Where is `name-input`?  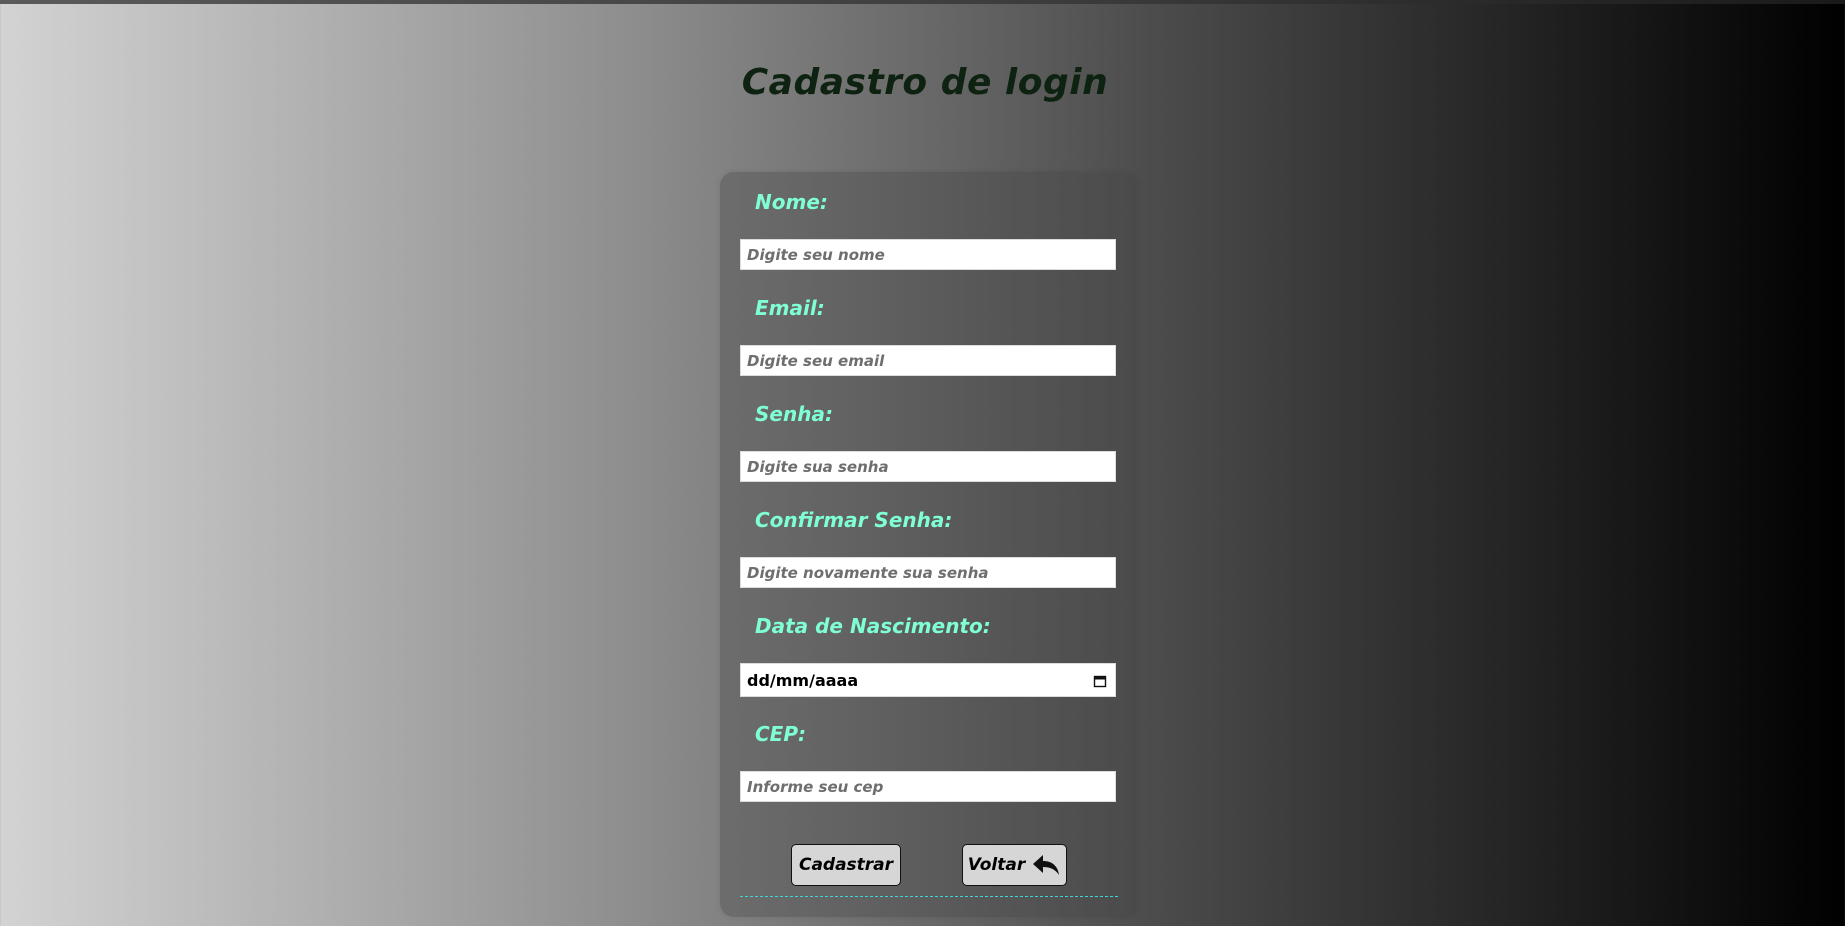
name-input is located at coordinates (928, 254).